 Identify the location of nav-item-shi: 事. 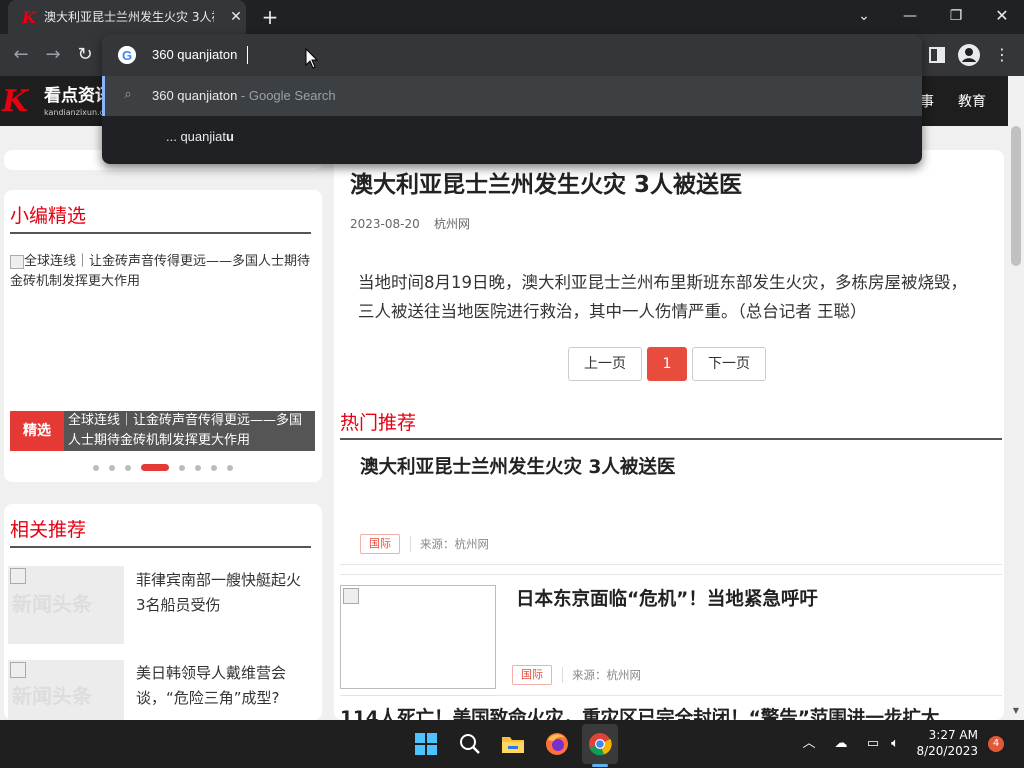
(927, 102).